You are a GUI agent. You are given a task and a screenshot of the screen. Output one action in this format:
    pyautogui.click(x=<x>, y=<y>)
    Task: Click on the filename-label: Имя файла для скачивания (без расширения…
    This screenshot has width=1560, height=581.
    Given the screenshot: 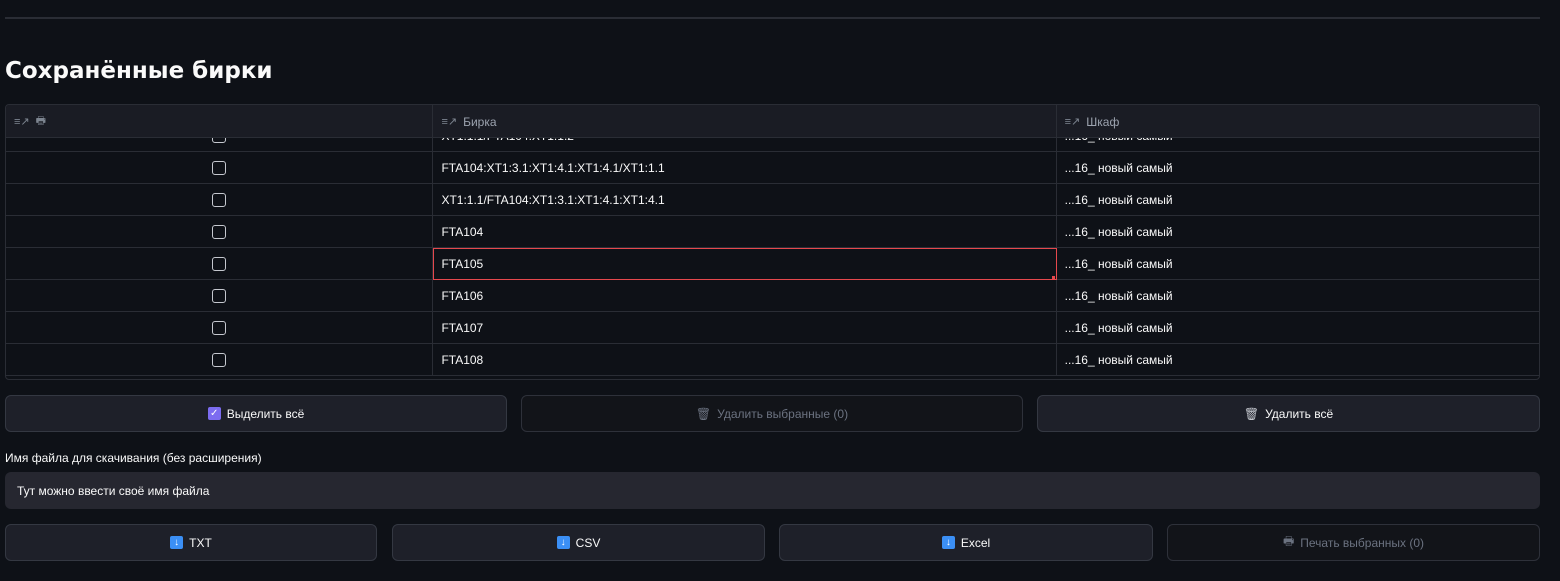 What is the action you would take?
    pyautogui.click(x=133, y=458)
    